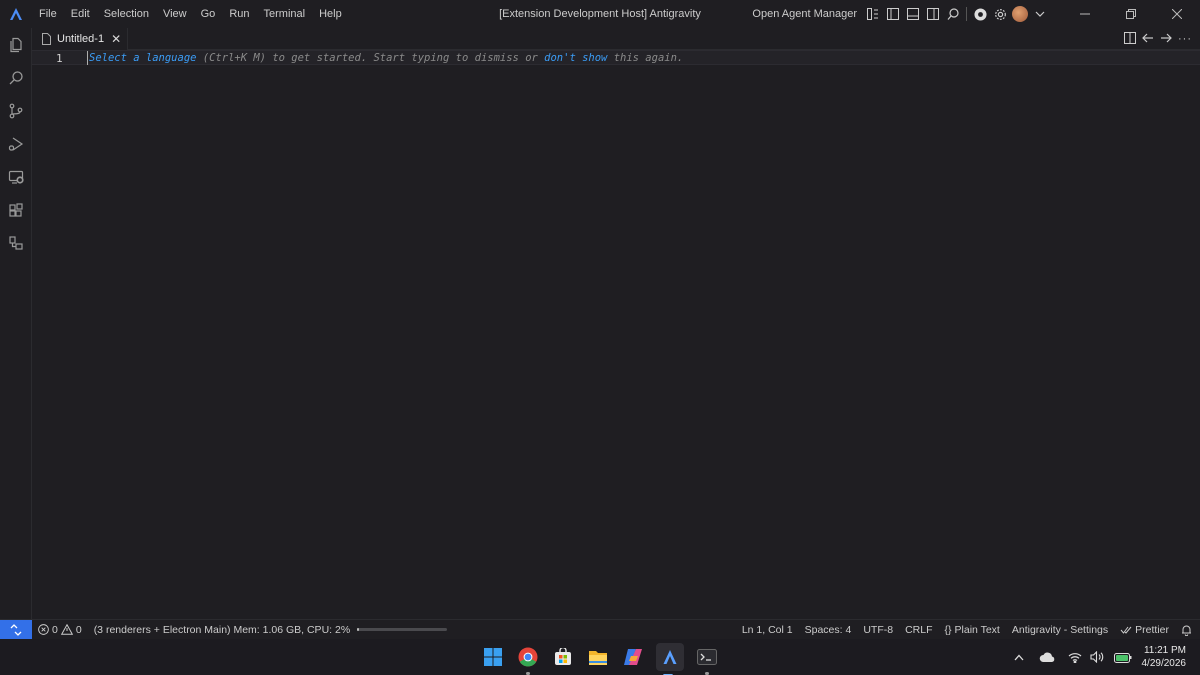 This screenshot has height=675, width=1200. Describe the element at coordinates (575, 58) in the screenshot. I see `dont-show-link: don't show` at that location.